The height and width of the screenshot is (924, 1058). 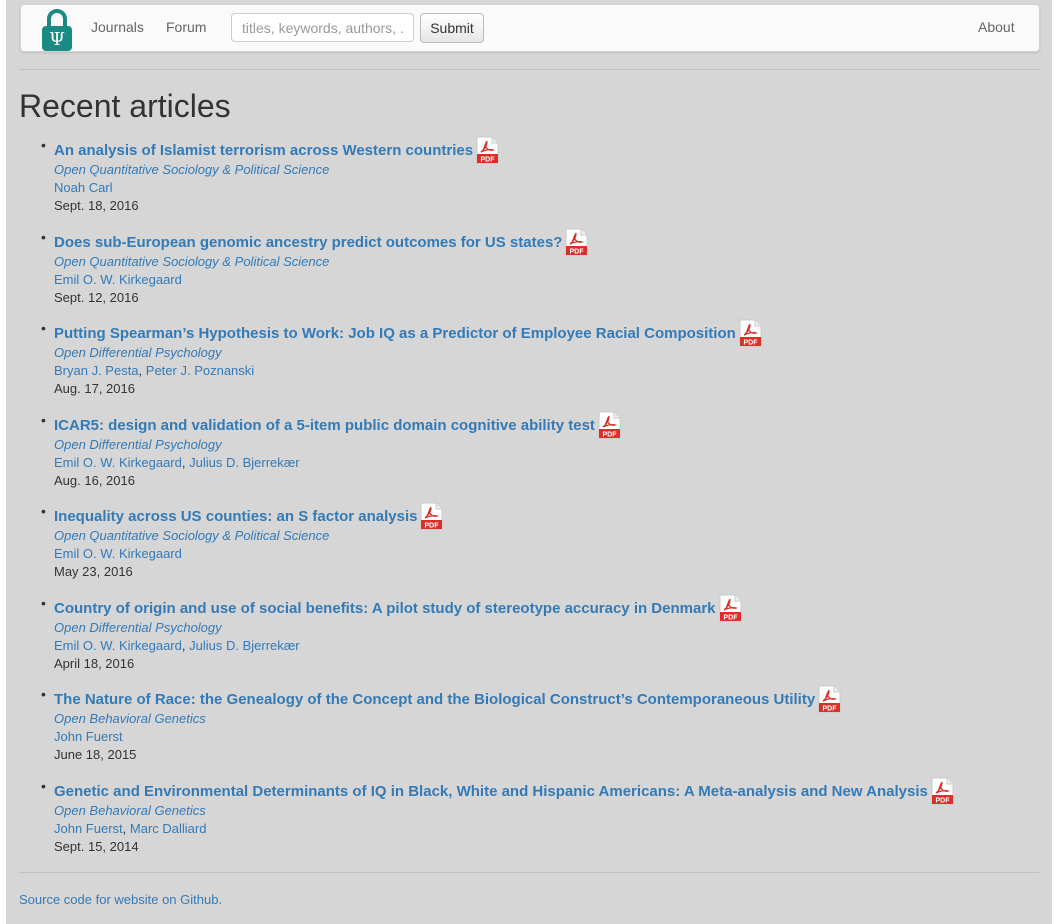 I want to click on article-date: May 23, 2016, so click(x=93, y=571).